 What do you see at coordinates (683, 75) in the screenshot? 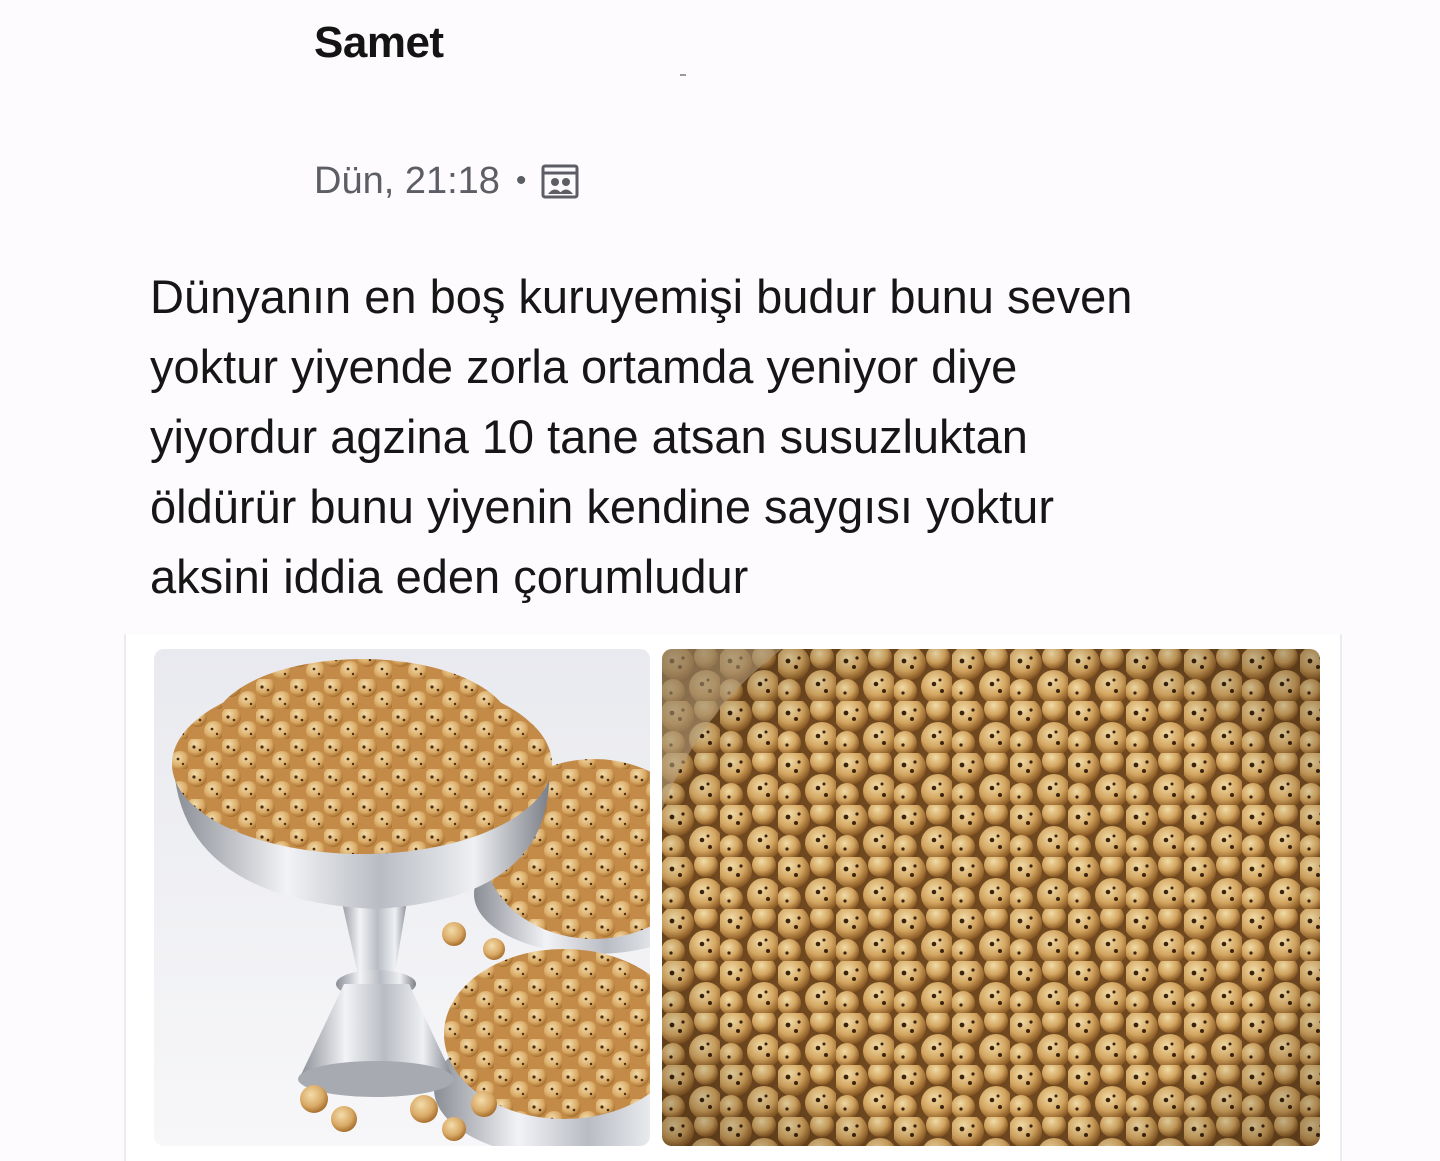
I see `divider-mark` at bounding box center [683, 75].